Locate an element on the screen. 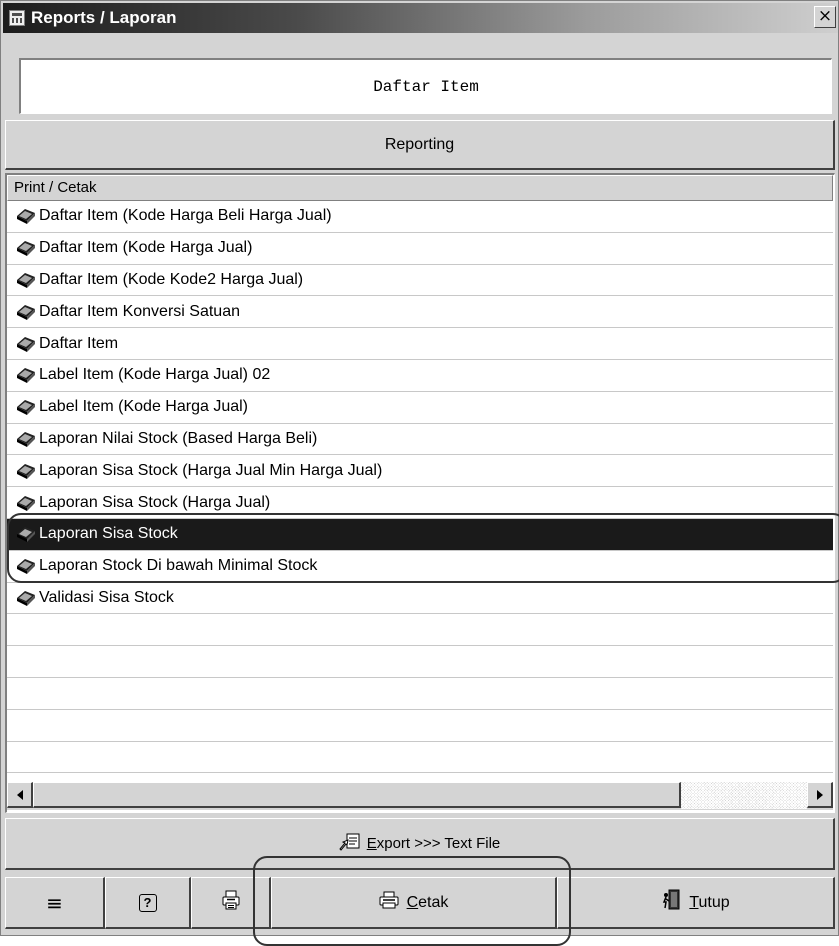 This screenshot has width=839, height=946. list-item: Daftar Item is located at coordinates (420, 344).